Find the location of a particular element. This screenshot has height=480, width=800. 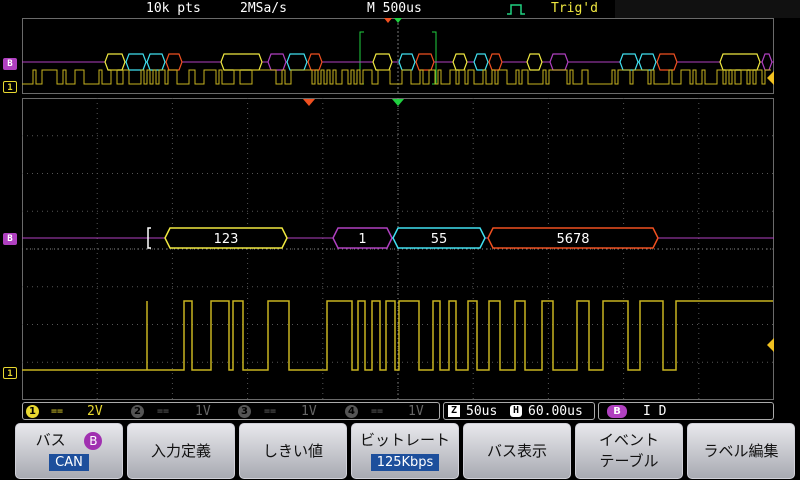

bitrate-value: 125Kbps is located at coordinates (405, 462).